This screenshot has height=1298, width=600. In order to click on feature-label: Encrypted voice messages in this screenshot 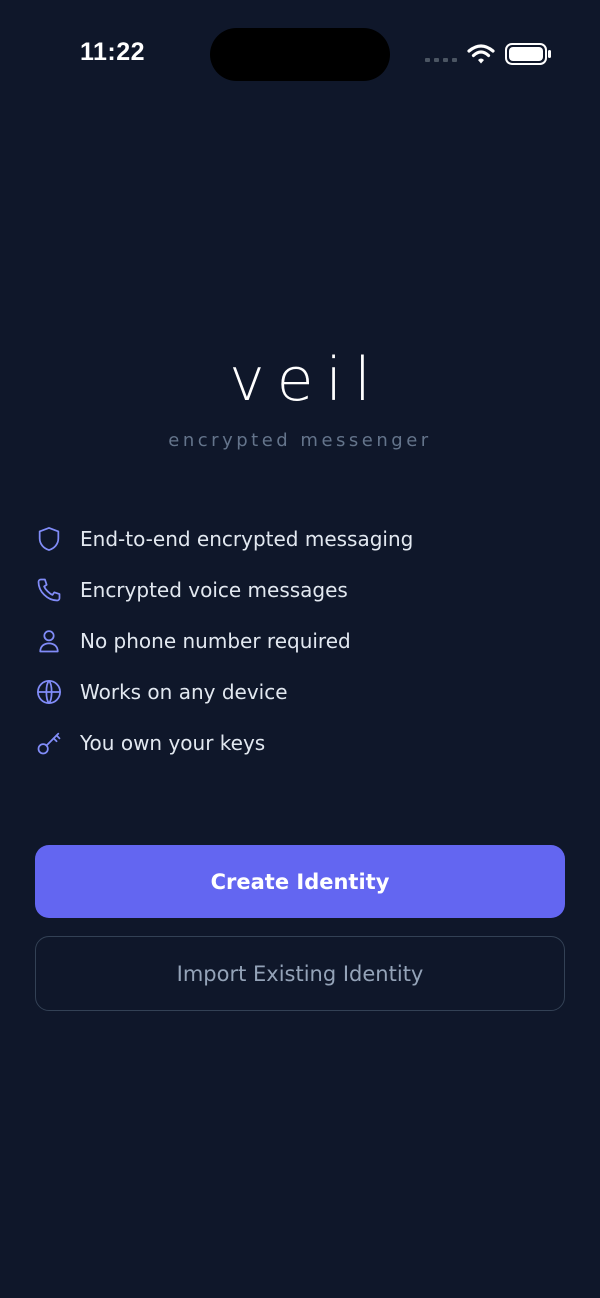, I will do `click(214, 589)`.